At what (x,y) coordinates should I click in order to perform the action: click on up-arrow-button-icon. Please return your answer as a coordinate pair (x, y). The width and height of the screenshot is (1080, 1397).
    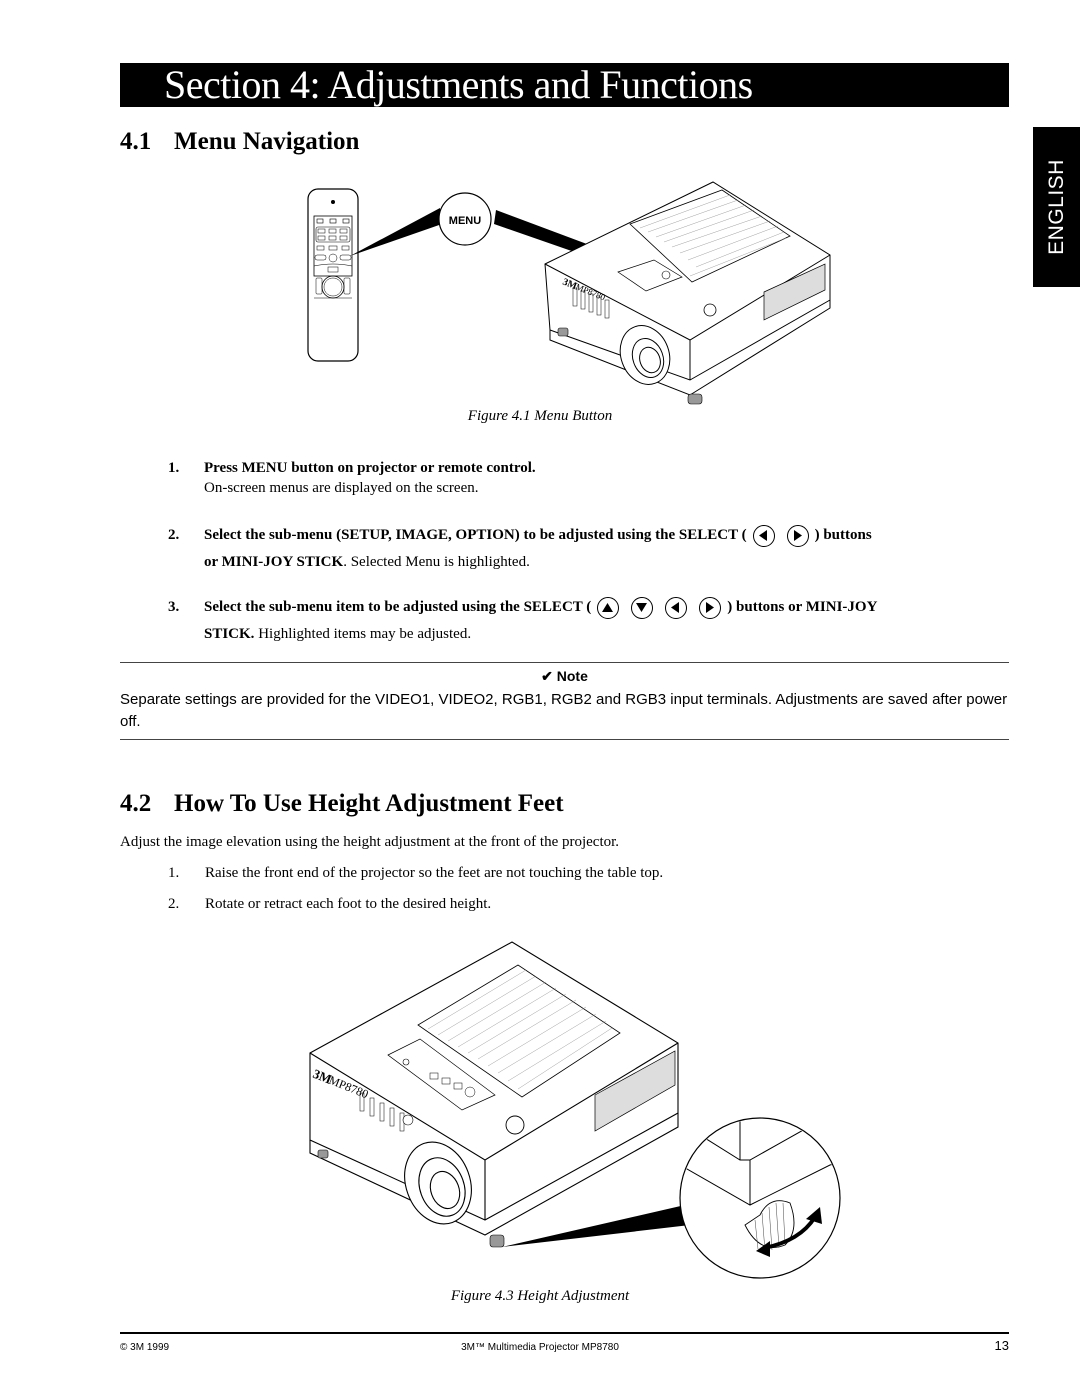
    Looking at the image, I should click on (608, 607).